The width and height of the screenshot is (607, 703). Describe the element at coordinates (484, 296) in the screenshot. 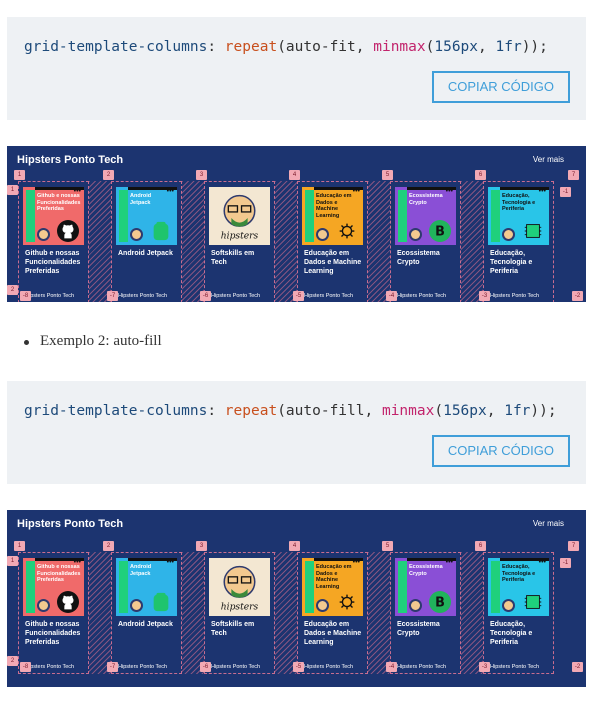

I see `grid-line-number: -3` at that location.